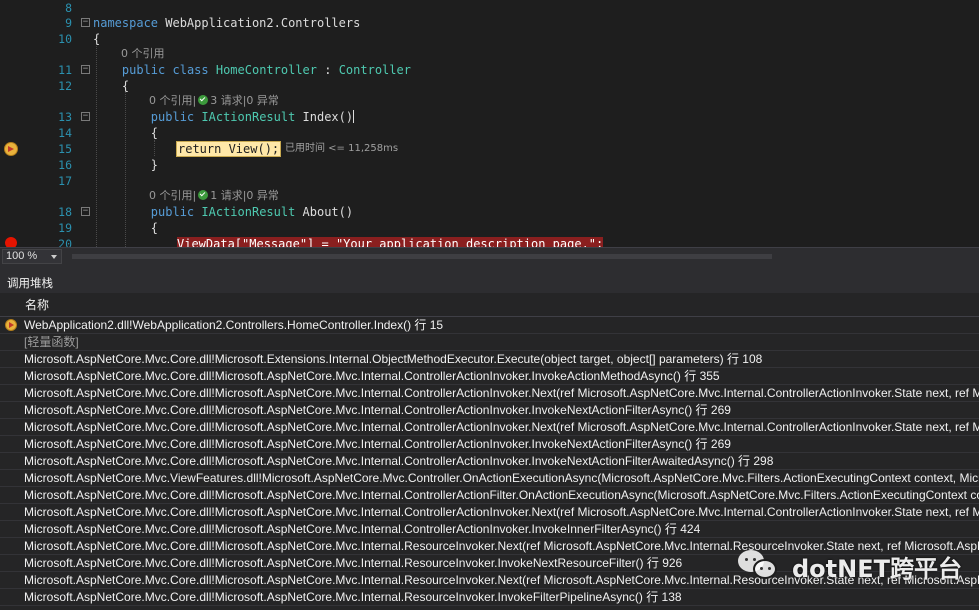  I want to click on wechat-icon, so click(761, 566).